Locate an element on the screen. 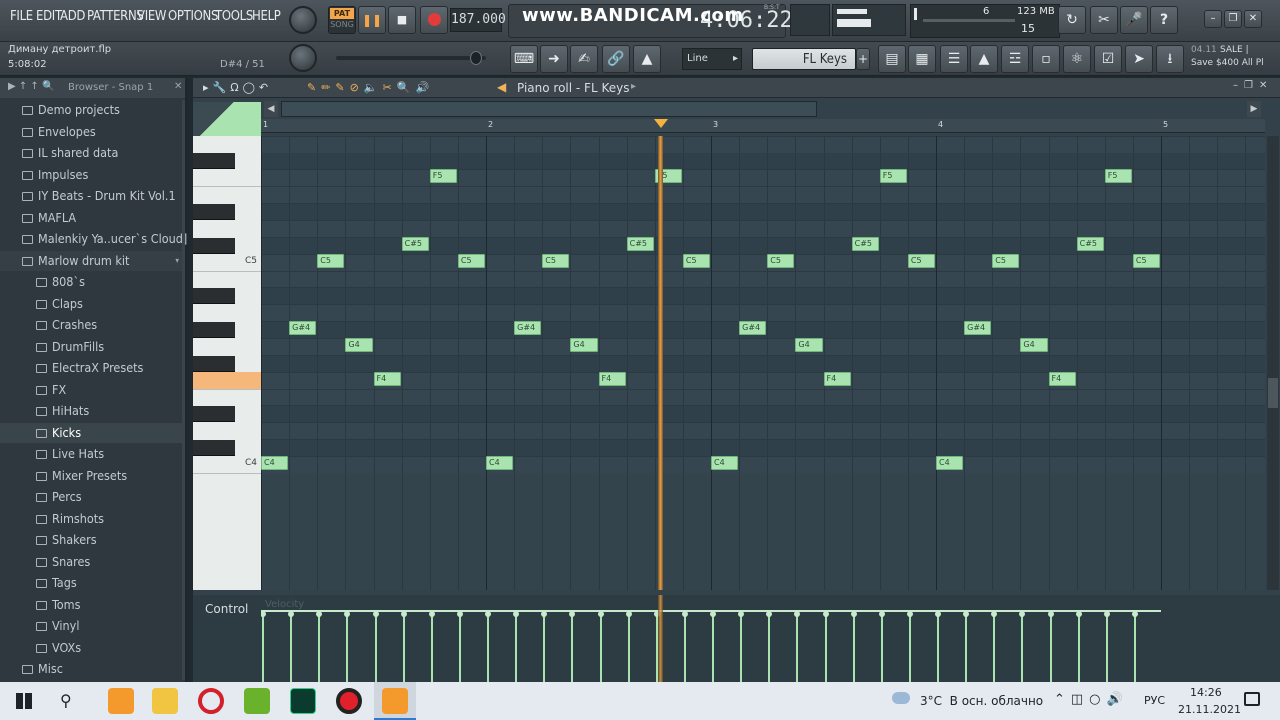 This screenshot has height=720, width=1280. file-icon: ▫ is located at coordinates (1046, 59).